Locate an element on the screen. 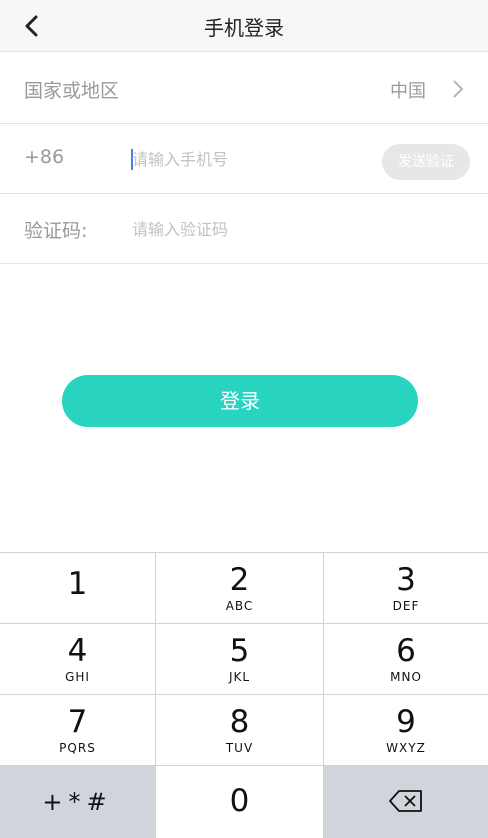 The image size is (488, 838). key-2-letters: ABC is located at coordinates (239, 606).